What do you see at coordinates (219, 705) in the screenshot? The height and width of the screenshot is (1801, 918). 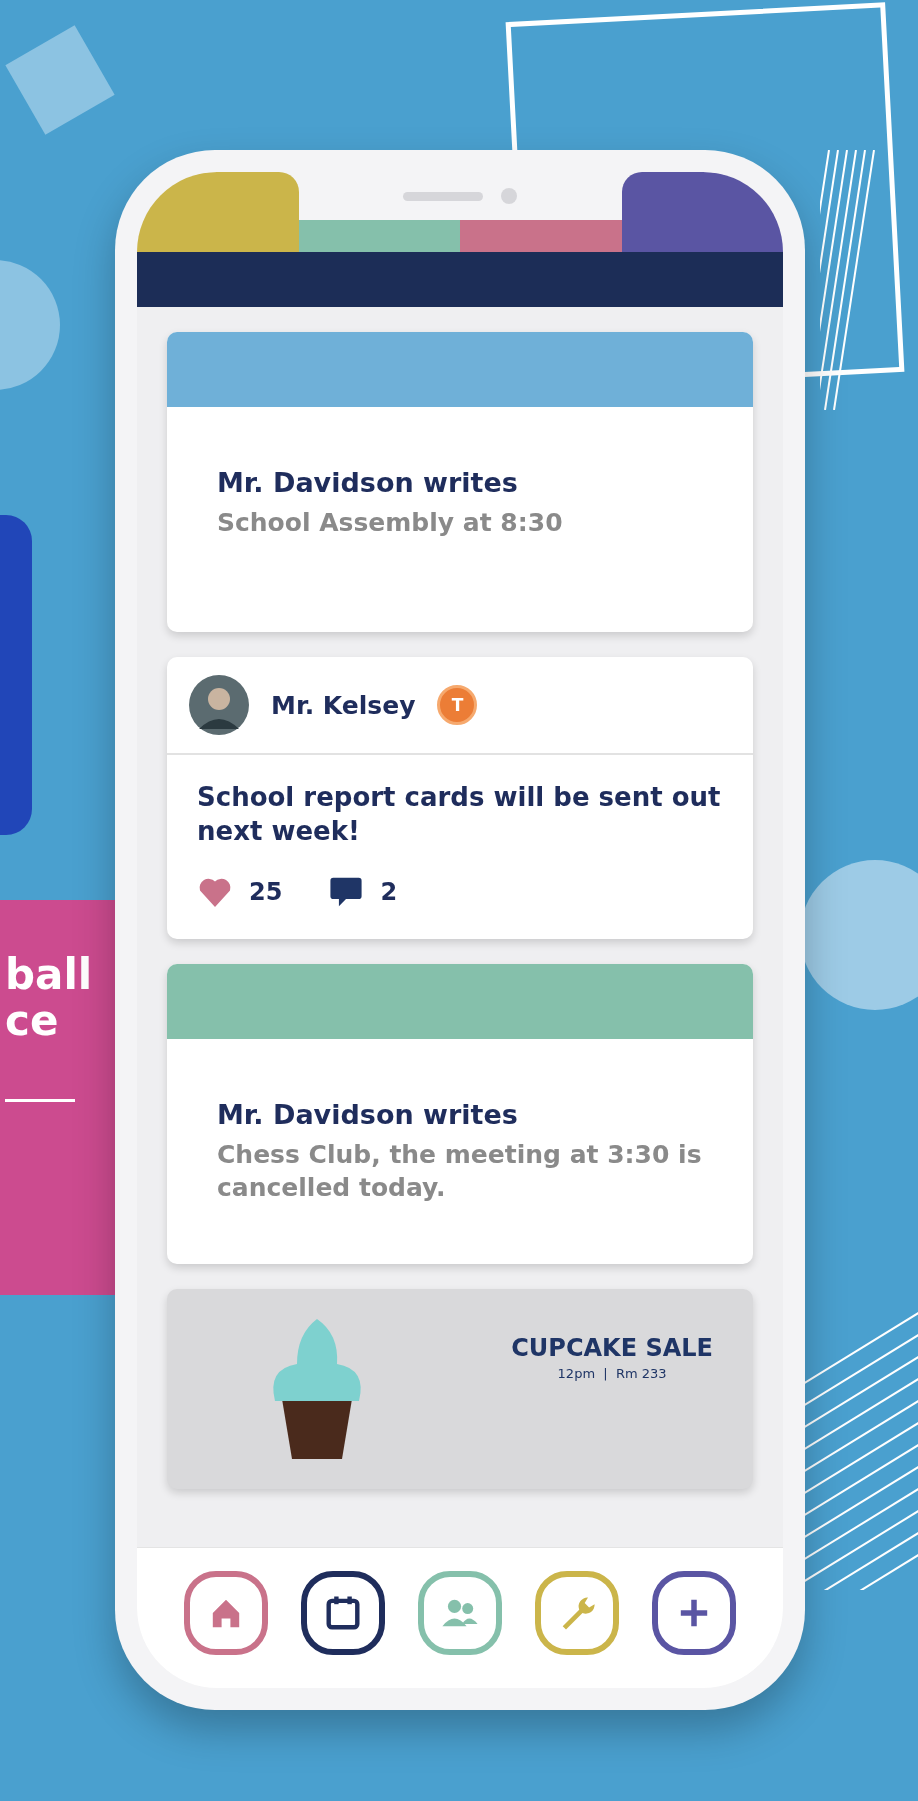 I see `avatar-icon` at bounding box center [219, 705].